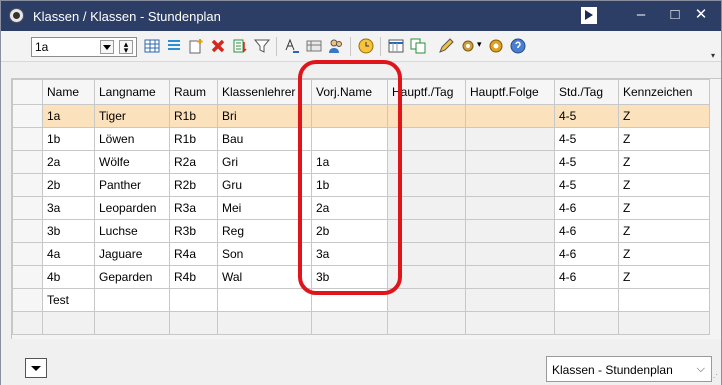  What do you see at coordinates (426, 92) in the screenshot?
I see `column-header-hauptf-tag: Hauptf./Tag` at bounding box center [426, 92].